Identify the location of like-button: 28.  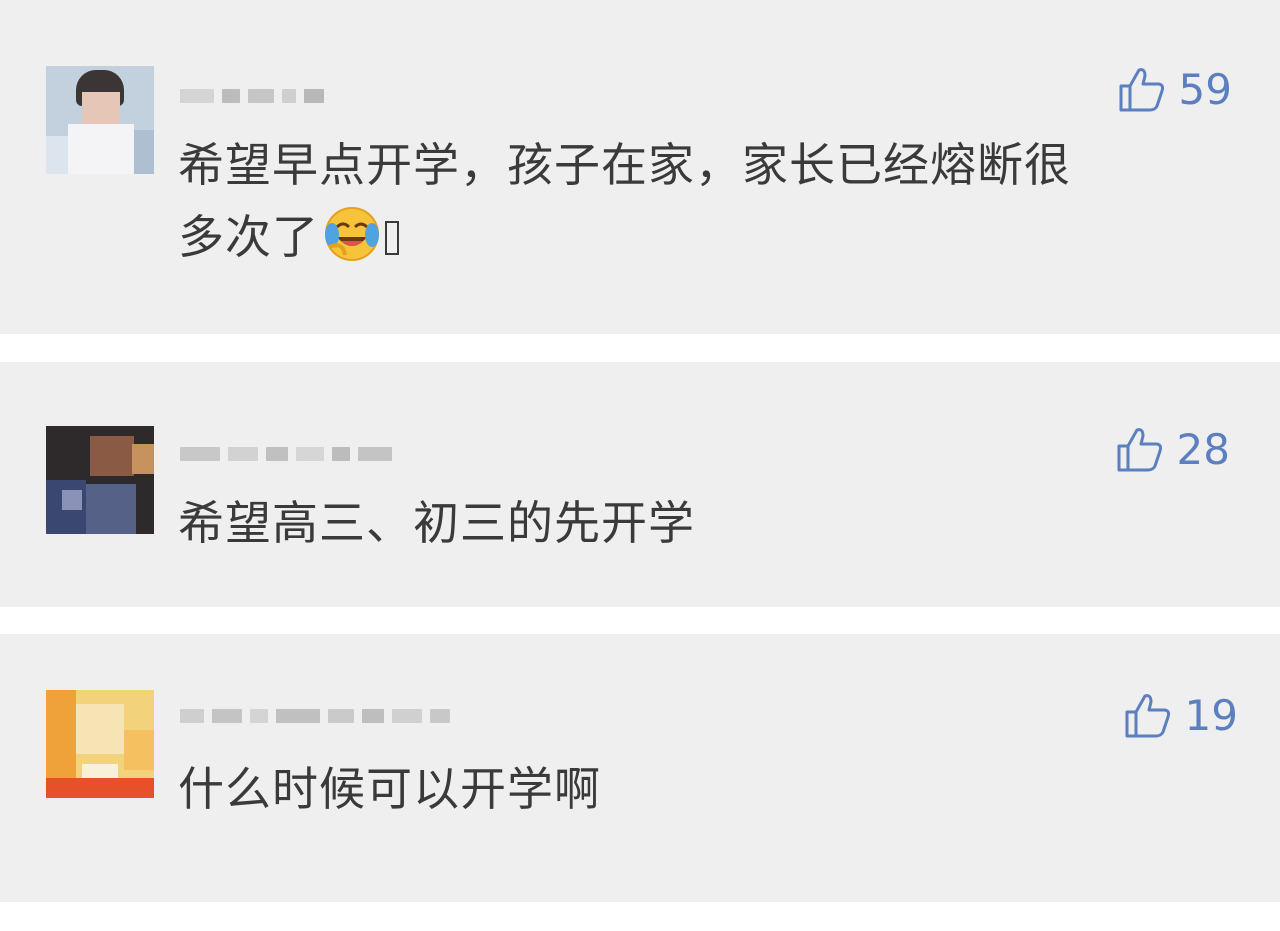
(1172, 449).